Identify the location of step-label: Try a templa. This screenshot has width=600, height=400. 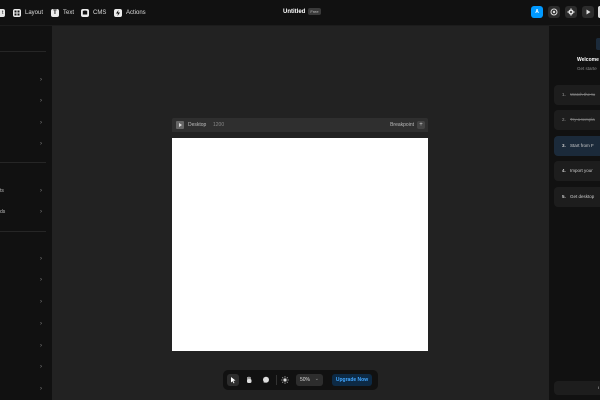
(582, 119).